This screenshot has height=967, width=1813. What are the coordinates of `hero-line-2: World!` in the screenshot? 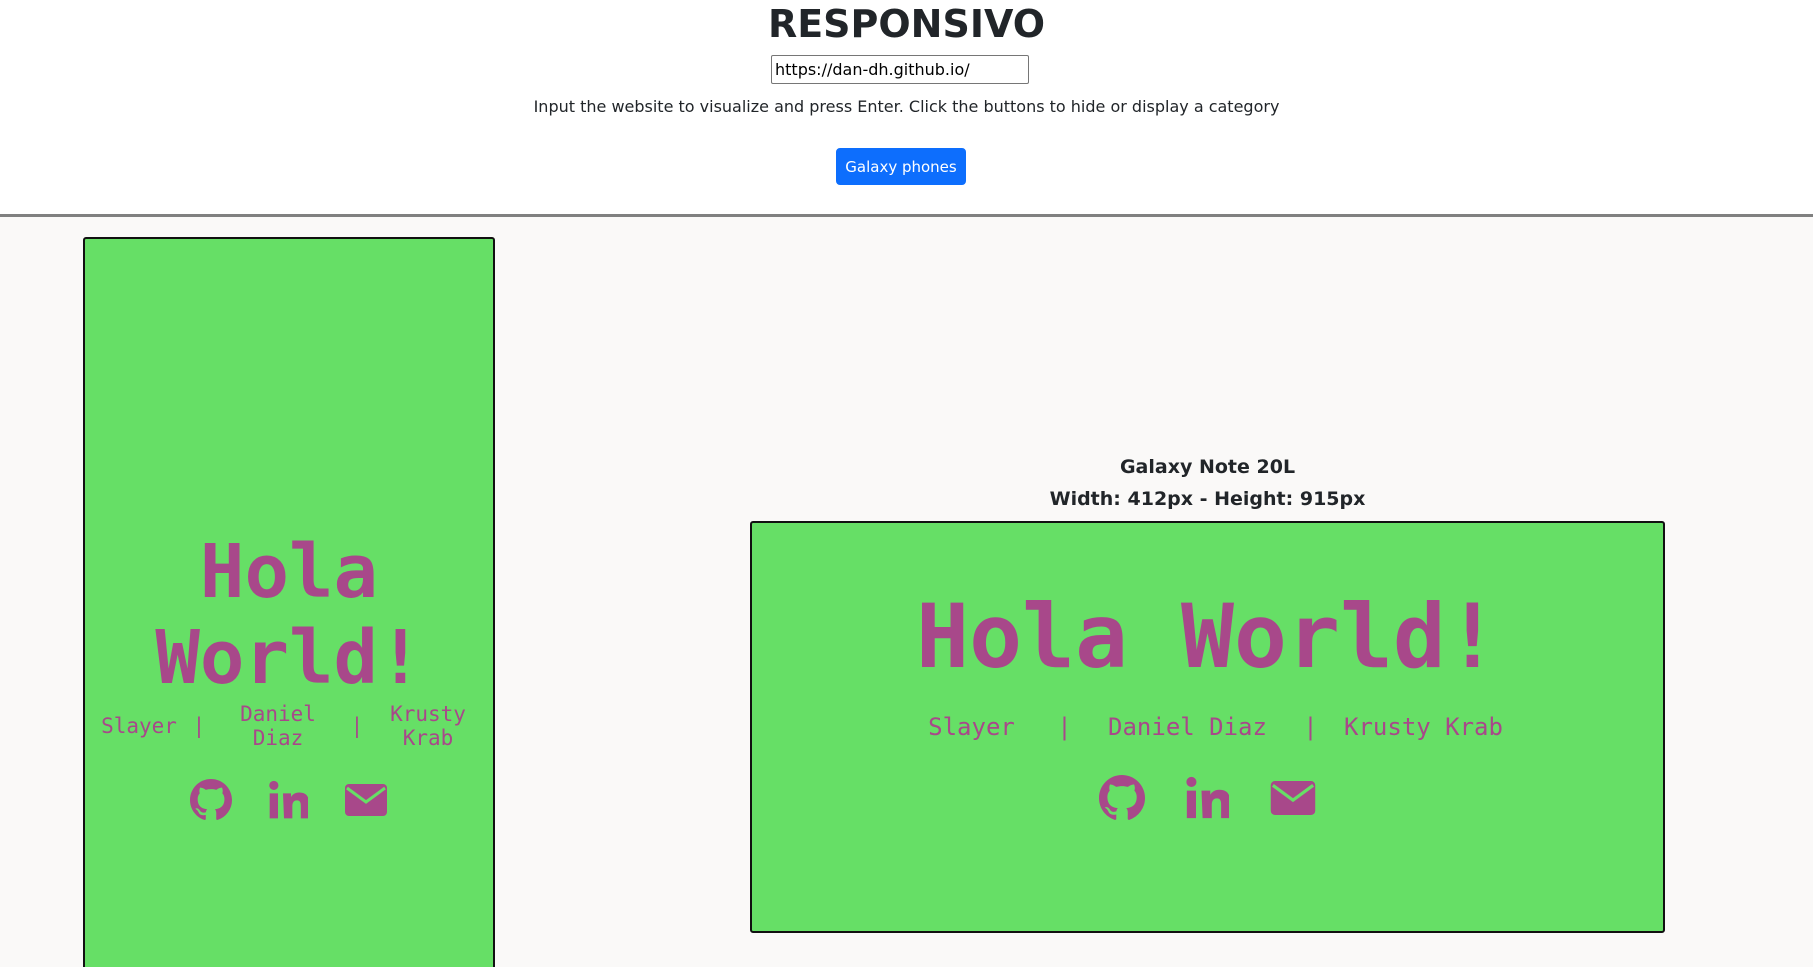 It's located at (289, 658).